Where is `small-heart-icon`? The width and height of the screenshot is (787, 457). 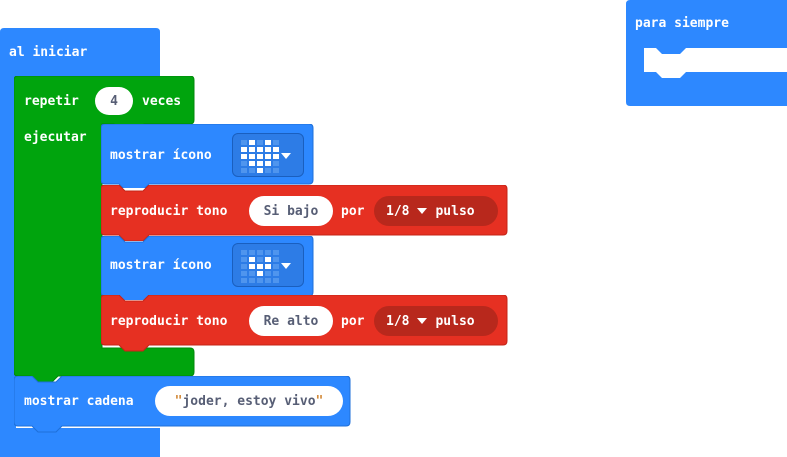 small-heart-icon is located at coordinates (260, 266).